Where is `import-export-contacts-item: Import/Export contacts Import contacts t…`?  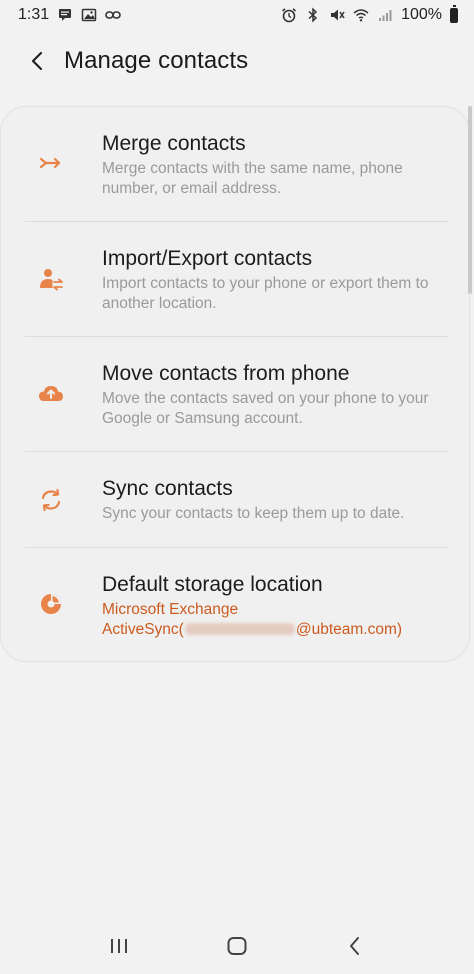
import-export-contacts-item: Import/Export contacts Import contacts t… is located at coordinates (236, 279).